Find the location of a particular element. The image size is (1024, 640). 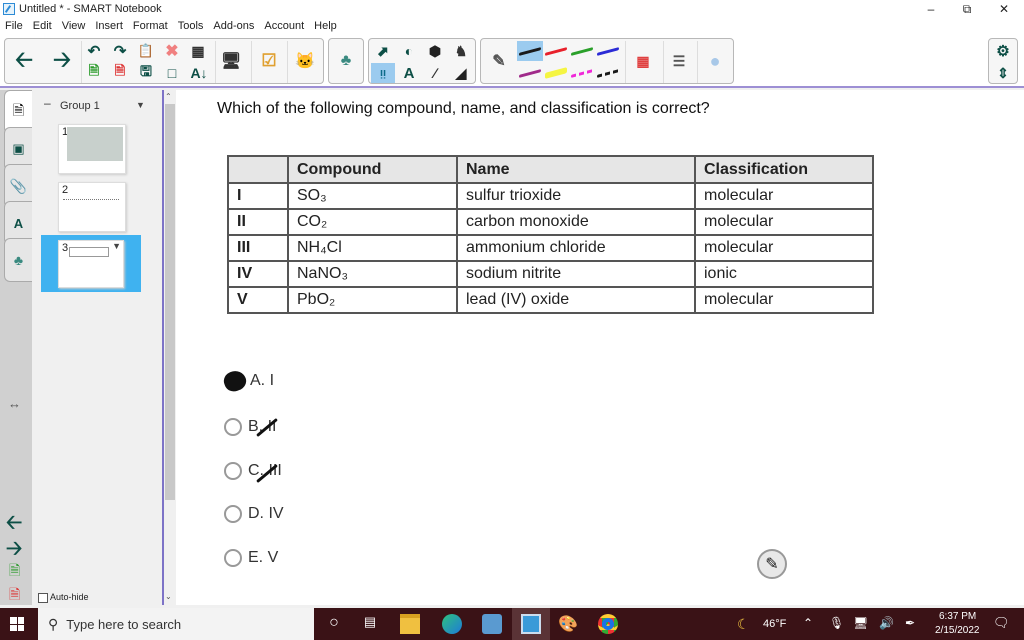

option-b: B. II is located at coordinates (251, 427).